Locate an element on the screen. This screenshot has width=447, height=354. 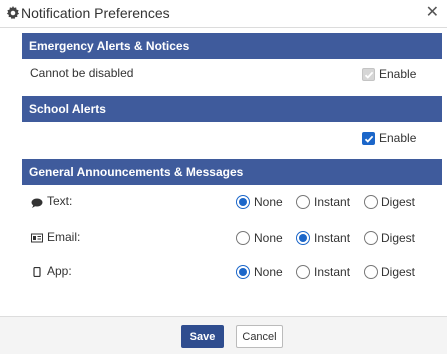
email-option-instant-radio is located at coordinates (303, 238).